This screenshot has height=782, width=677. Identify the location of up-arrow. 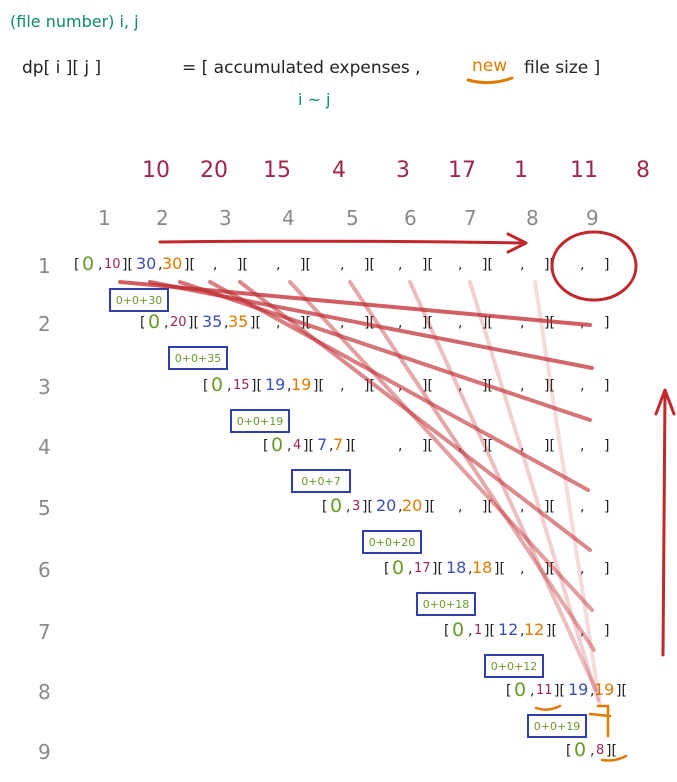
(665, 522).